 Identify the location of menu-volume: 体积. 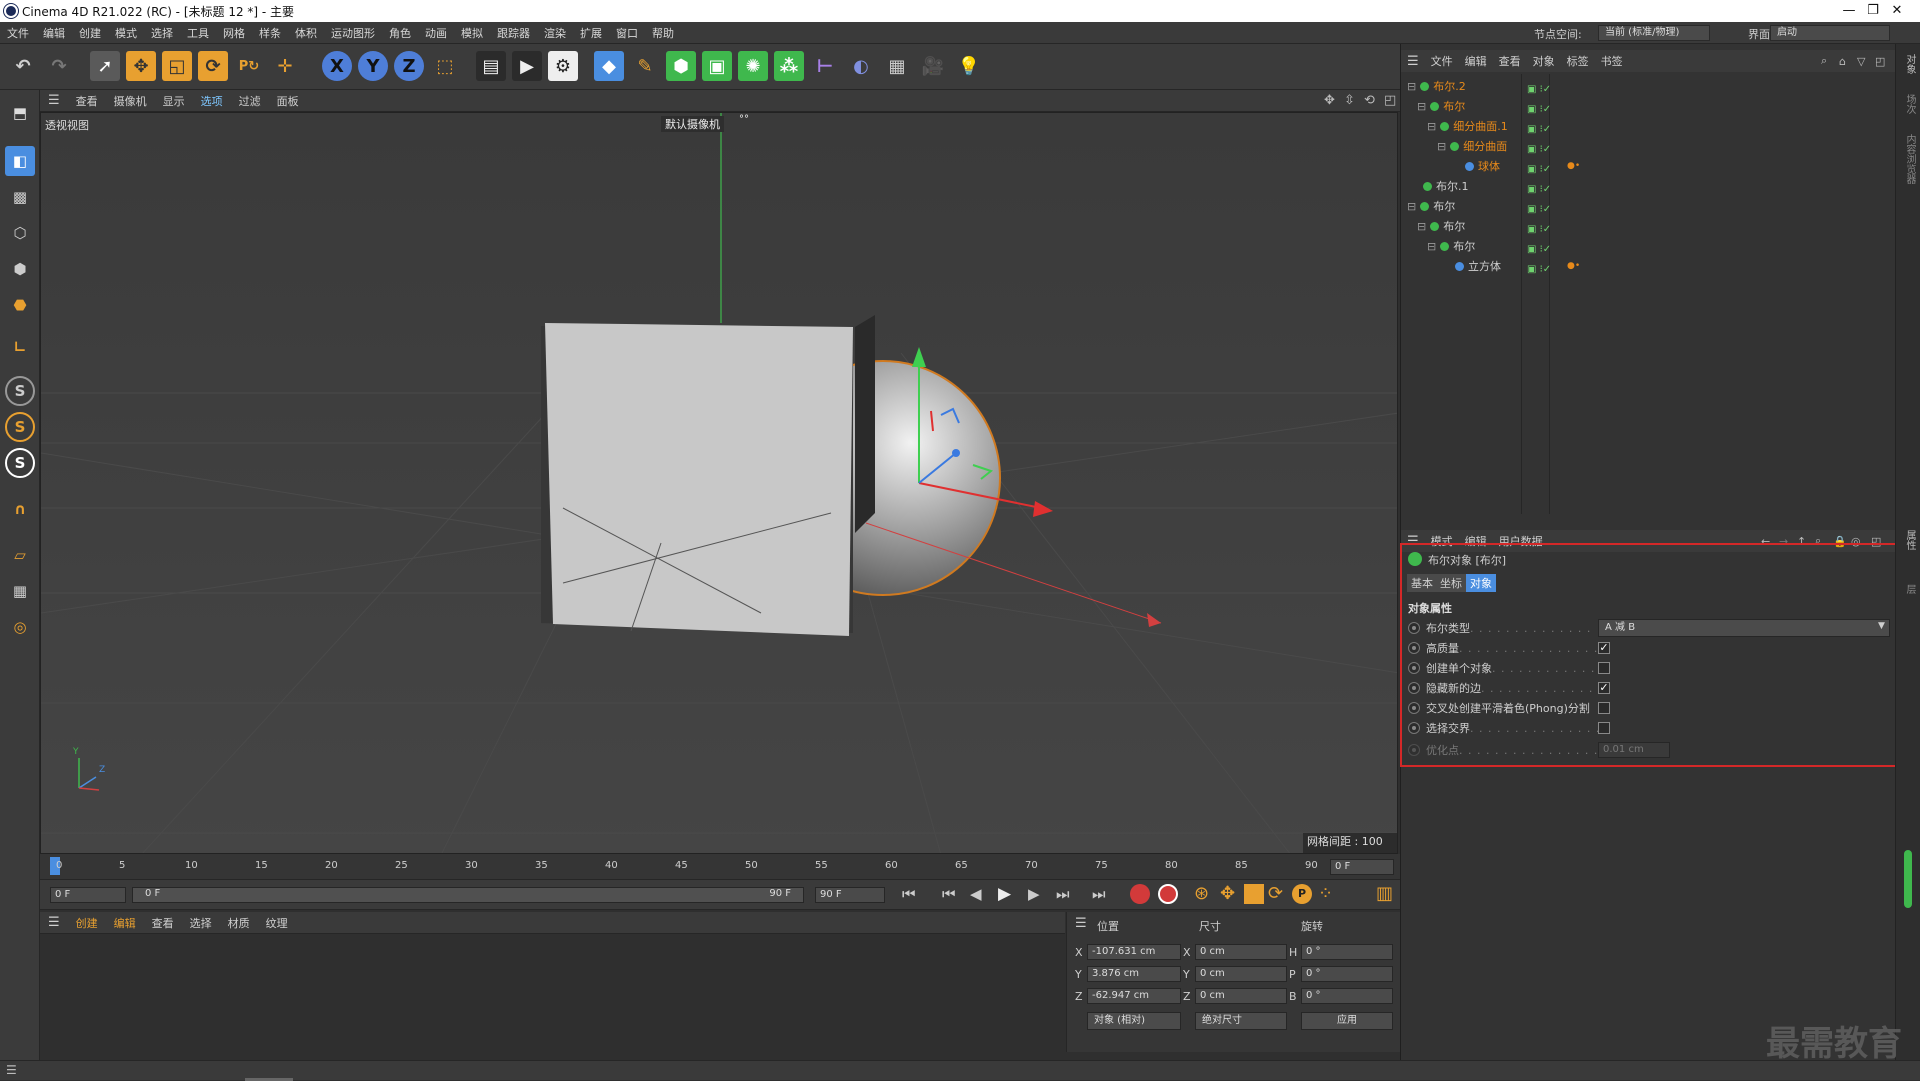
(306, 33).